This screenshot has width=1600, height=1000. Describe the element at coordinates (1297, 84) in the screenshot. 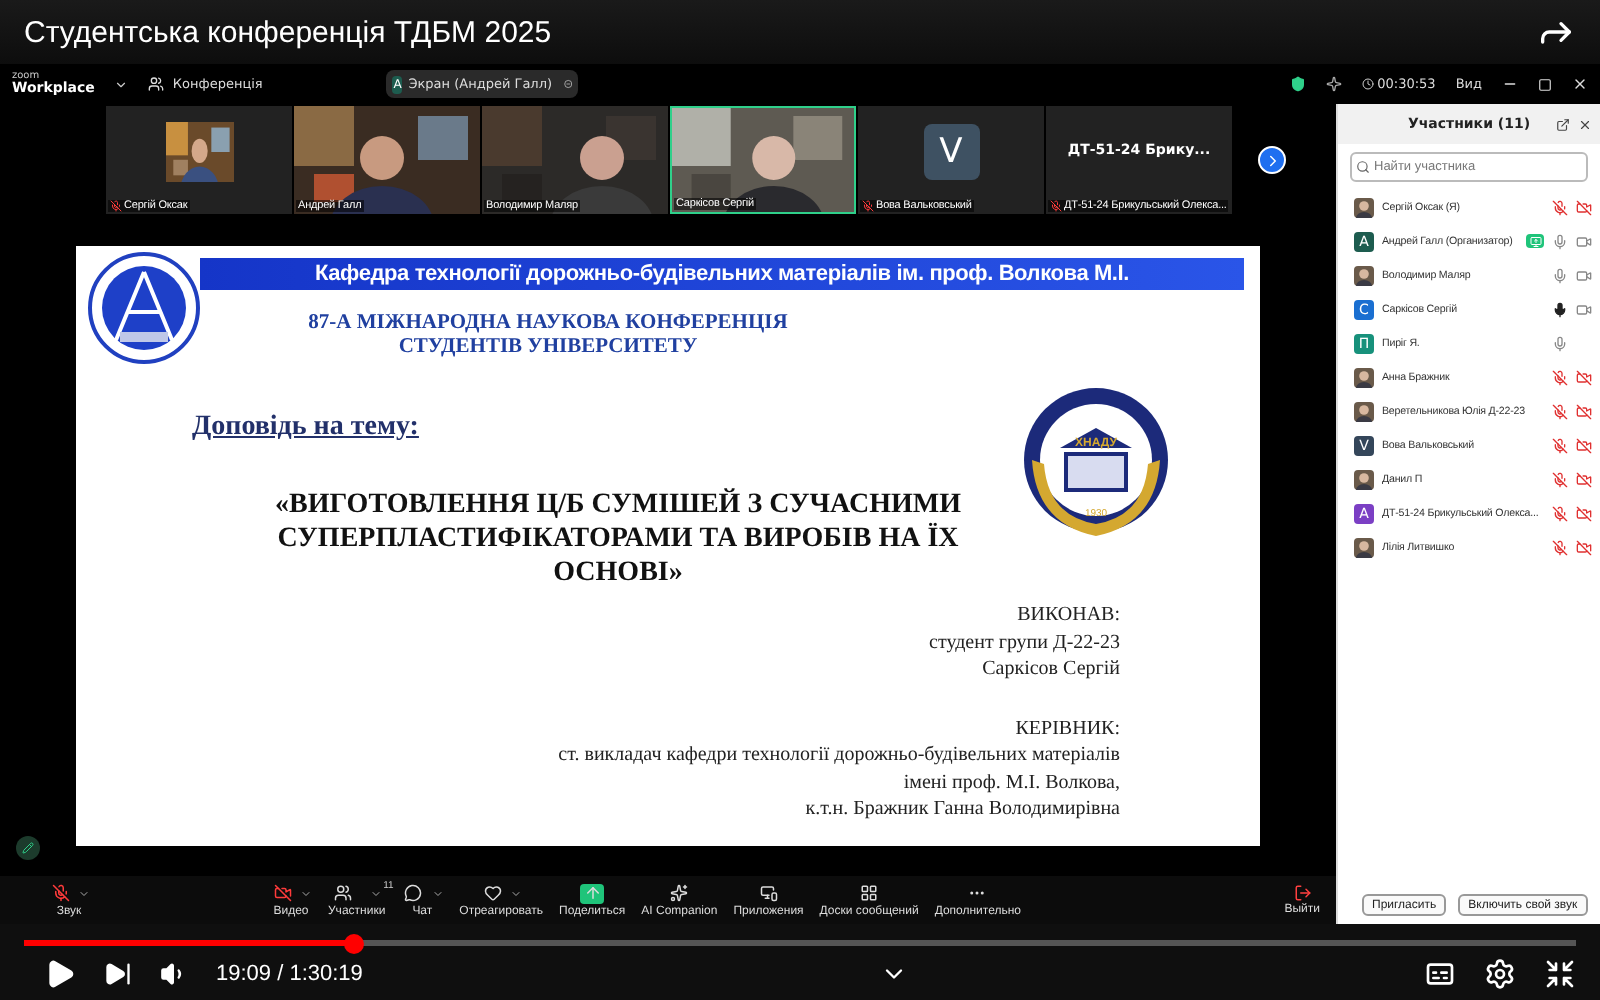

I see `shield-icon` at that location.